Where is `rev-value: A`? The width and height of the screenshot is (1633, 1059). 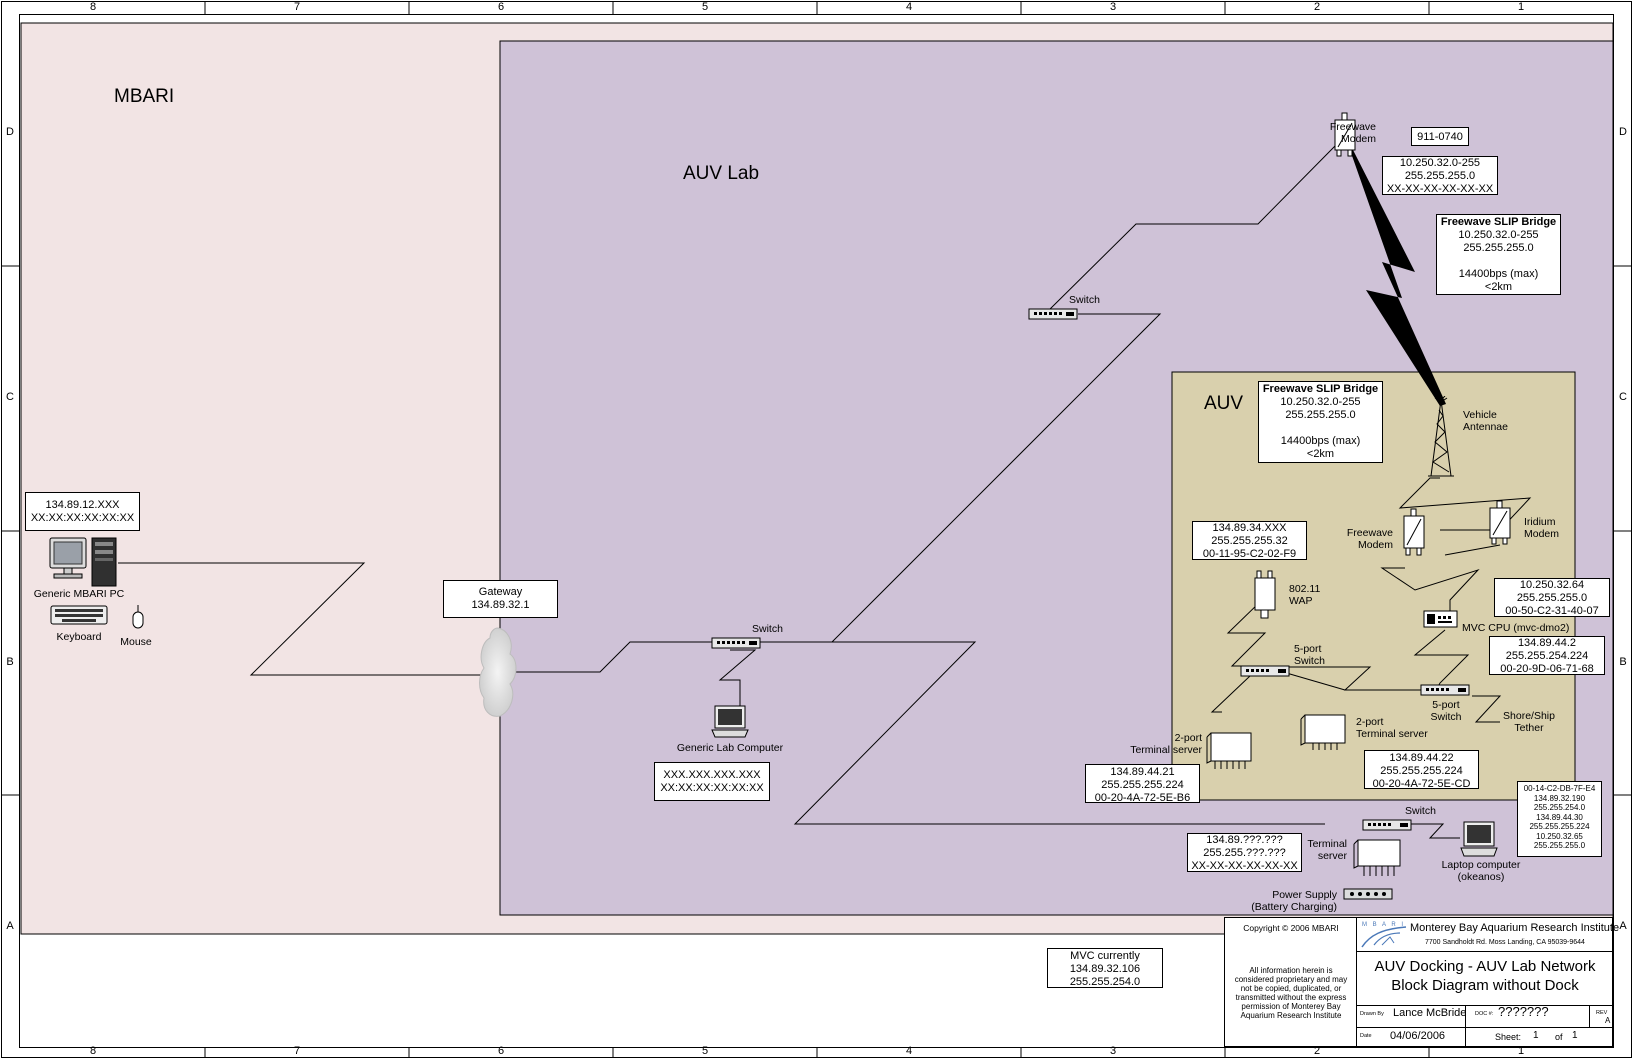
rev-value: A is located at coordinates (1608, 1020).